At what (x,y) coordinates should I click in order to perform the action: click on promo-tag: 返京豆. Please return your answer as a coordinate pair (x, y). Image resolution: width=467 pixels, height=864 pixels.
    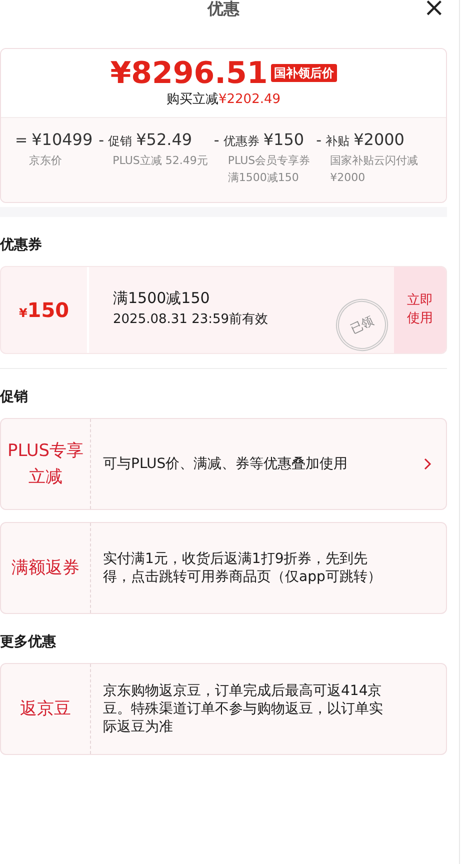
    Looking at the image, I should click on (46, 709).